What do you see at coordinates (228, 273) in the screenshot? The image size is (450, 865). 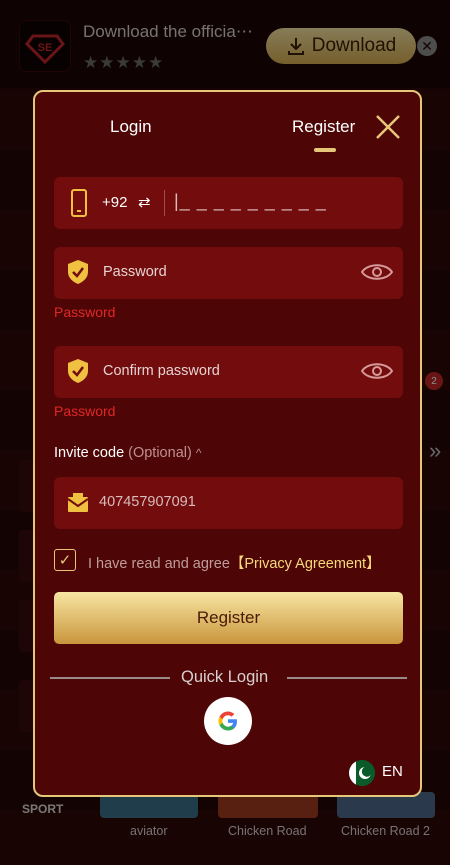 I see `password-field: Password` at bounding box center [228, 273].